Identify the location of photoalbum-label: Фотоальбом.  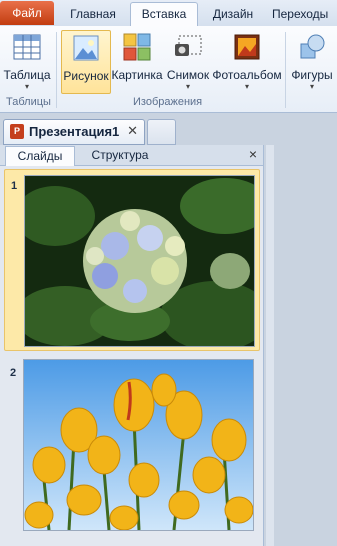
(247, 75).